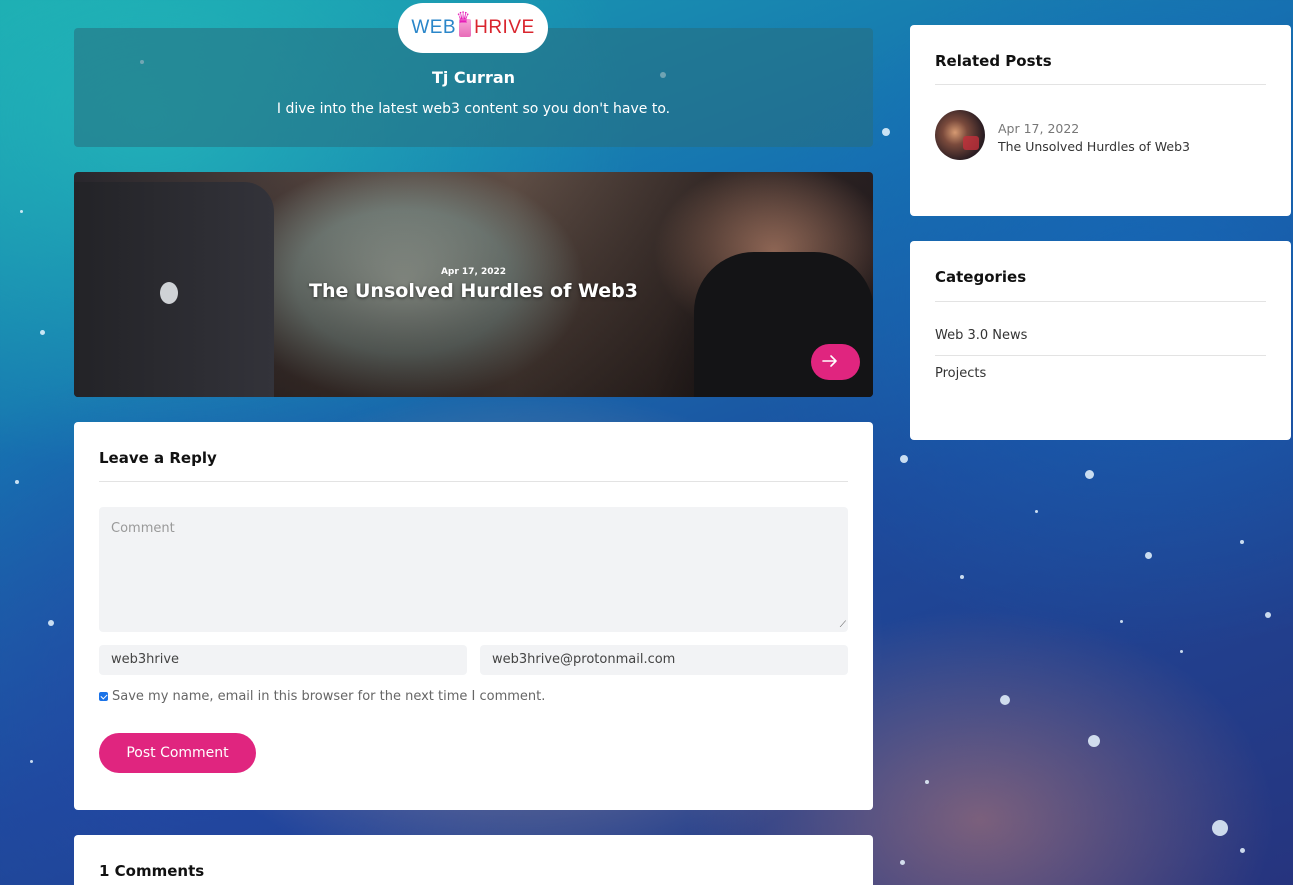 The width and height of the screenshot is (1293, 885). I want to click on logo-word-web: WEB, so click(434, 27).